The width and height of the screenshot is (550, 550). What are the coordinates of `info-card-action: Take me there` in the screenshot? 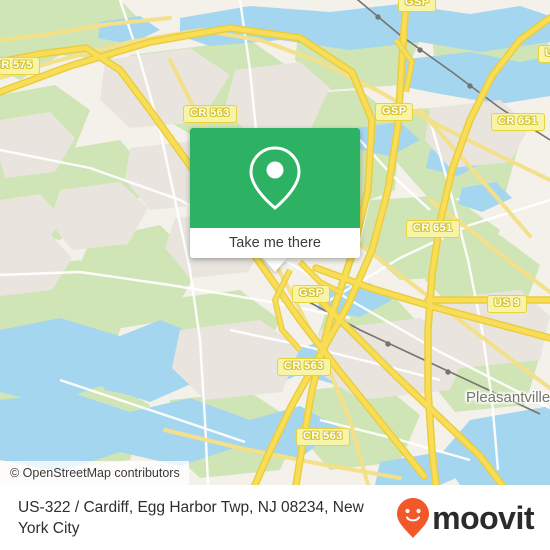 It's located at (275, 243).